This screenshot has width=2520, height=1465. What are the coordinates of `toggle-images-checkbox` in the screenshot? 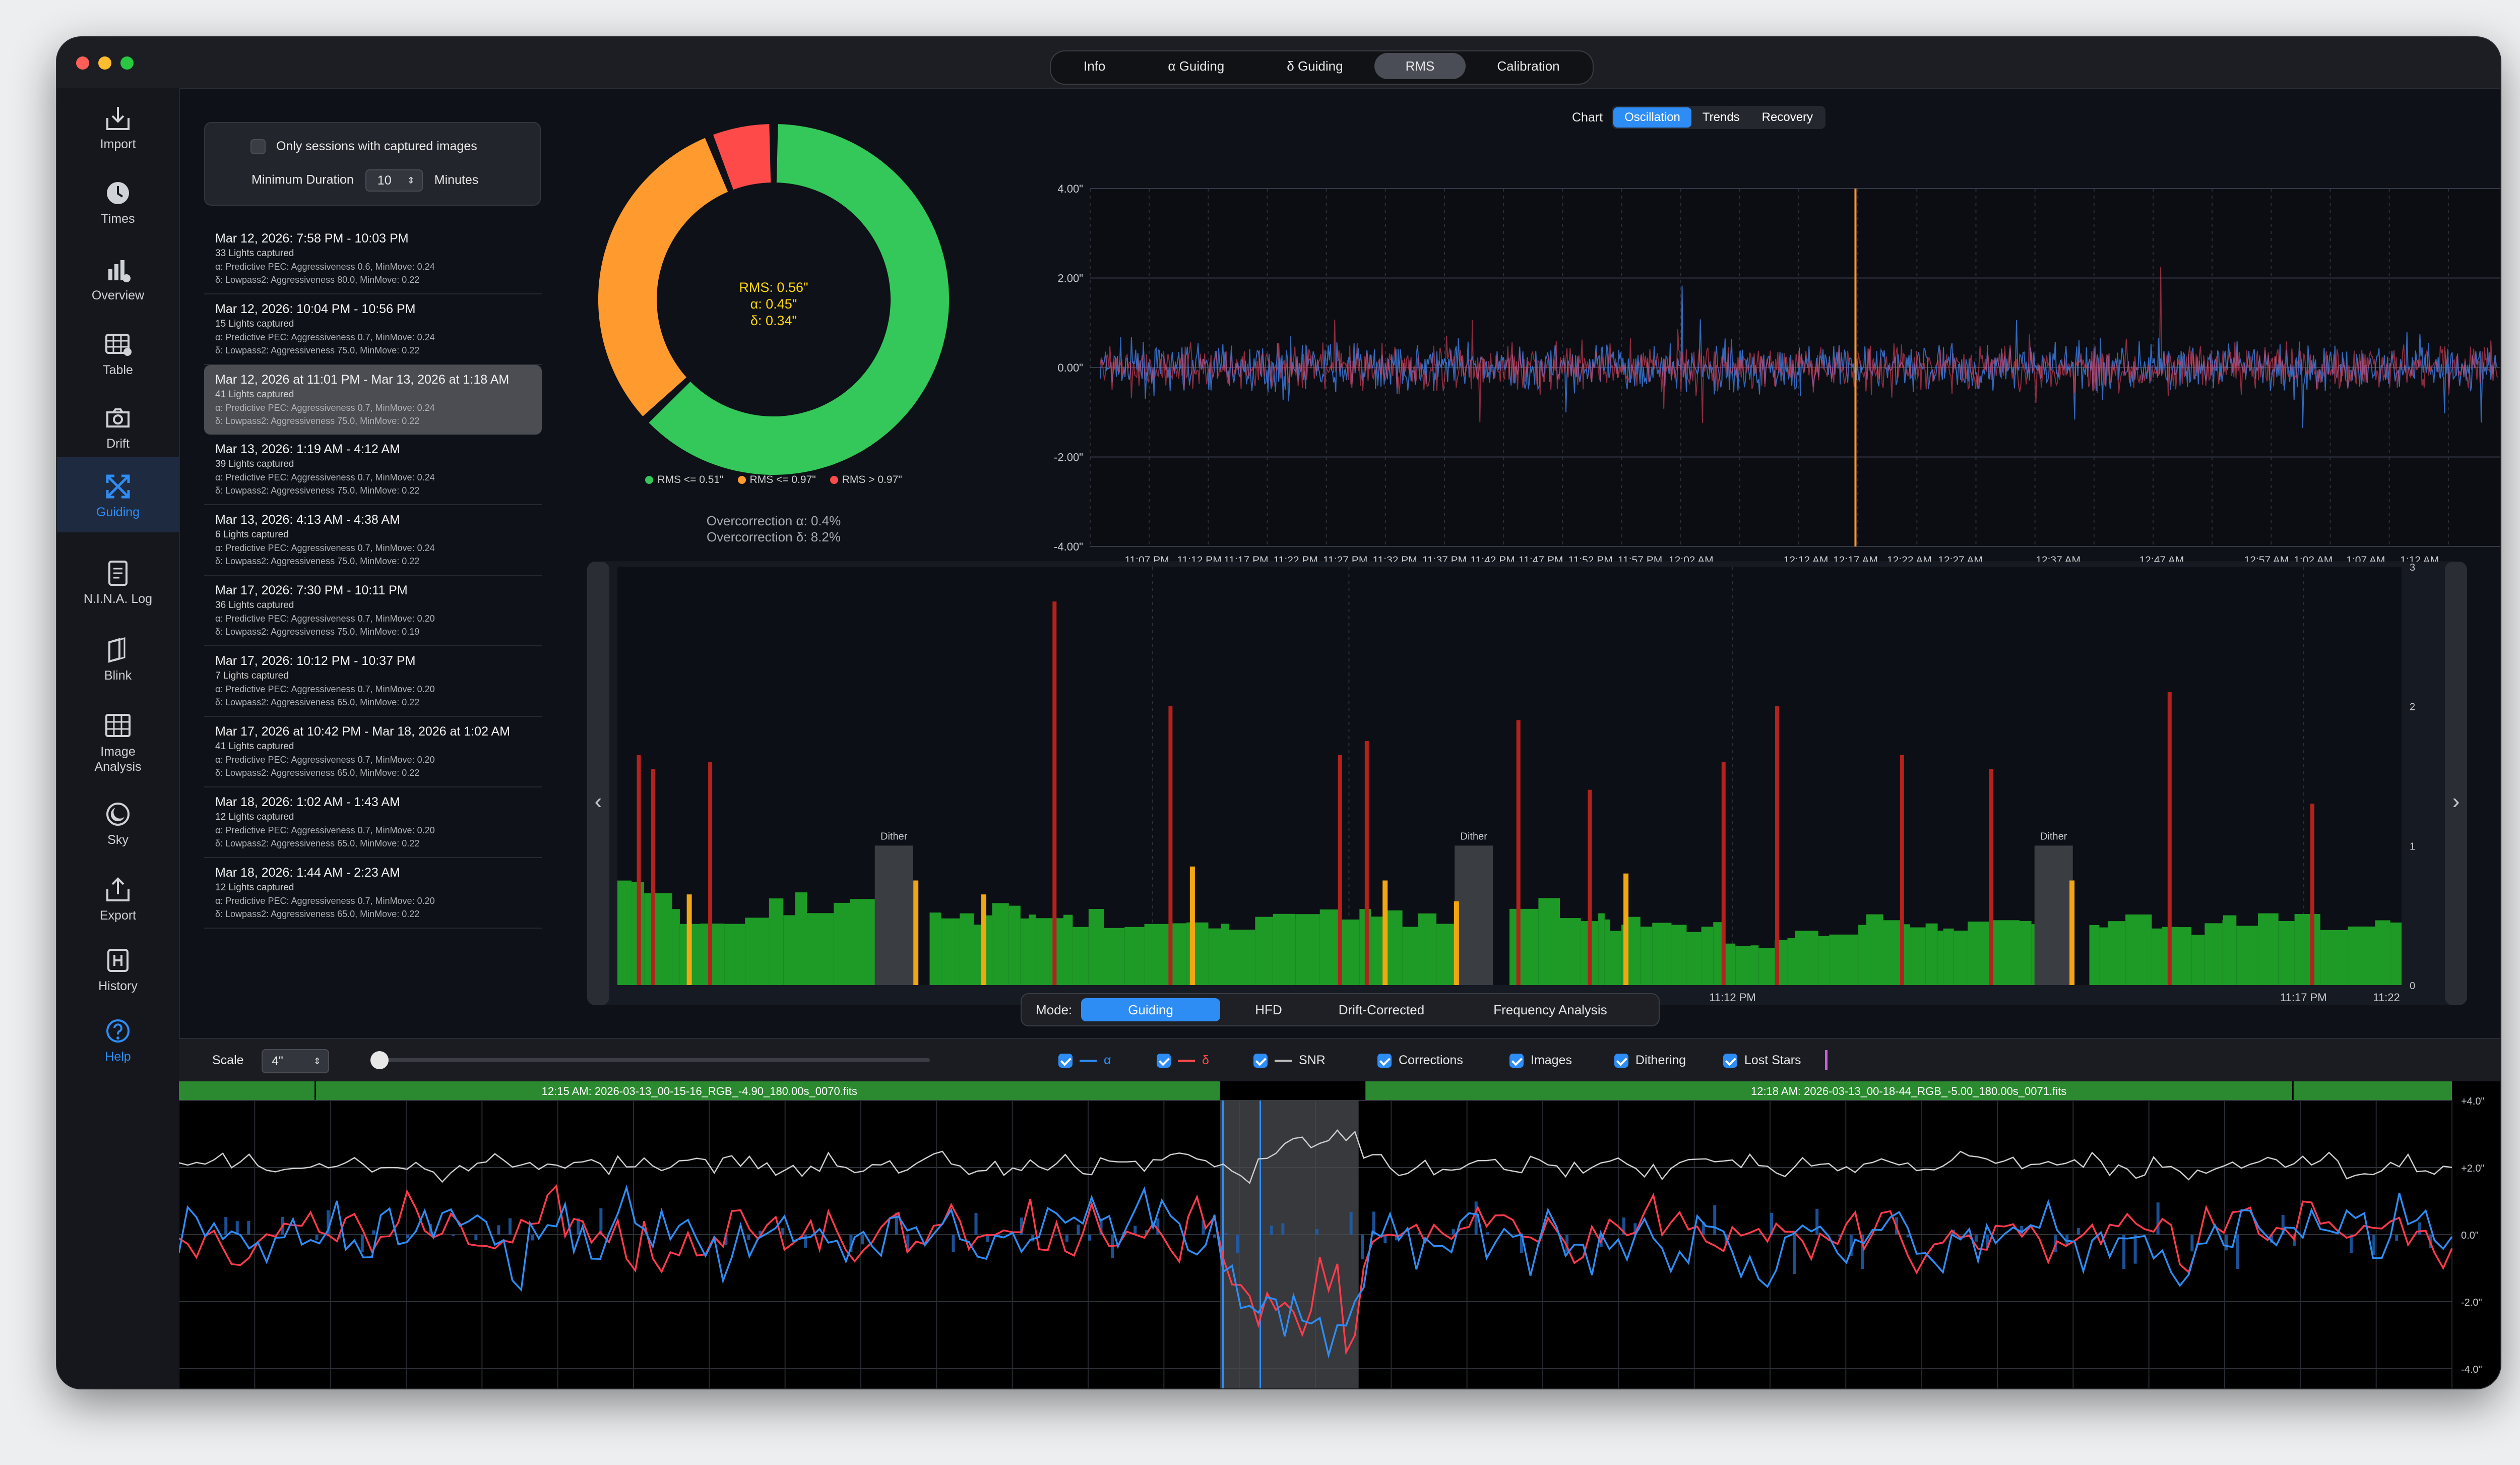 It's located at (1516, 1061).